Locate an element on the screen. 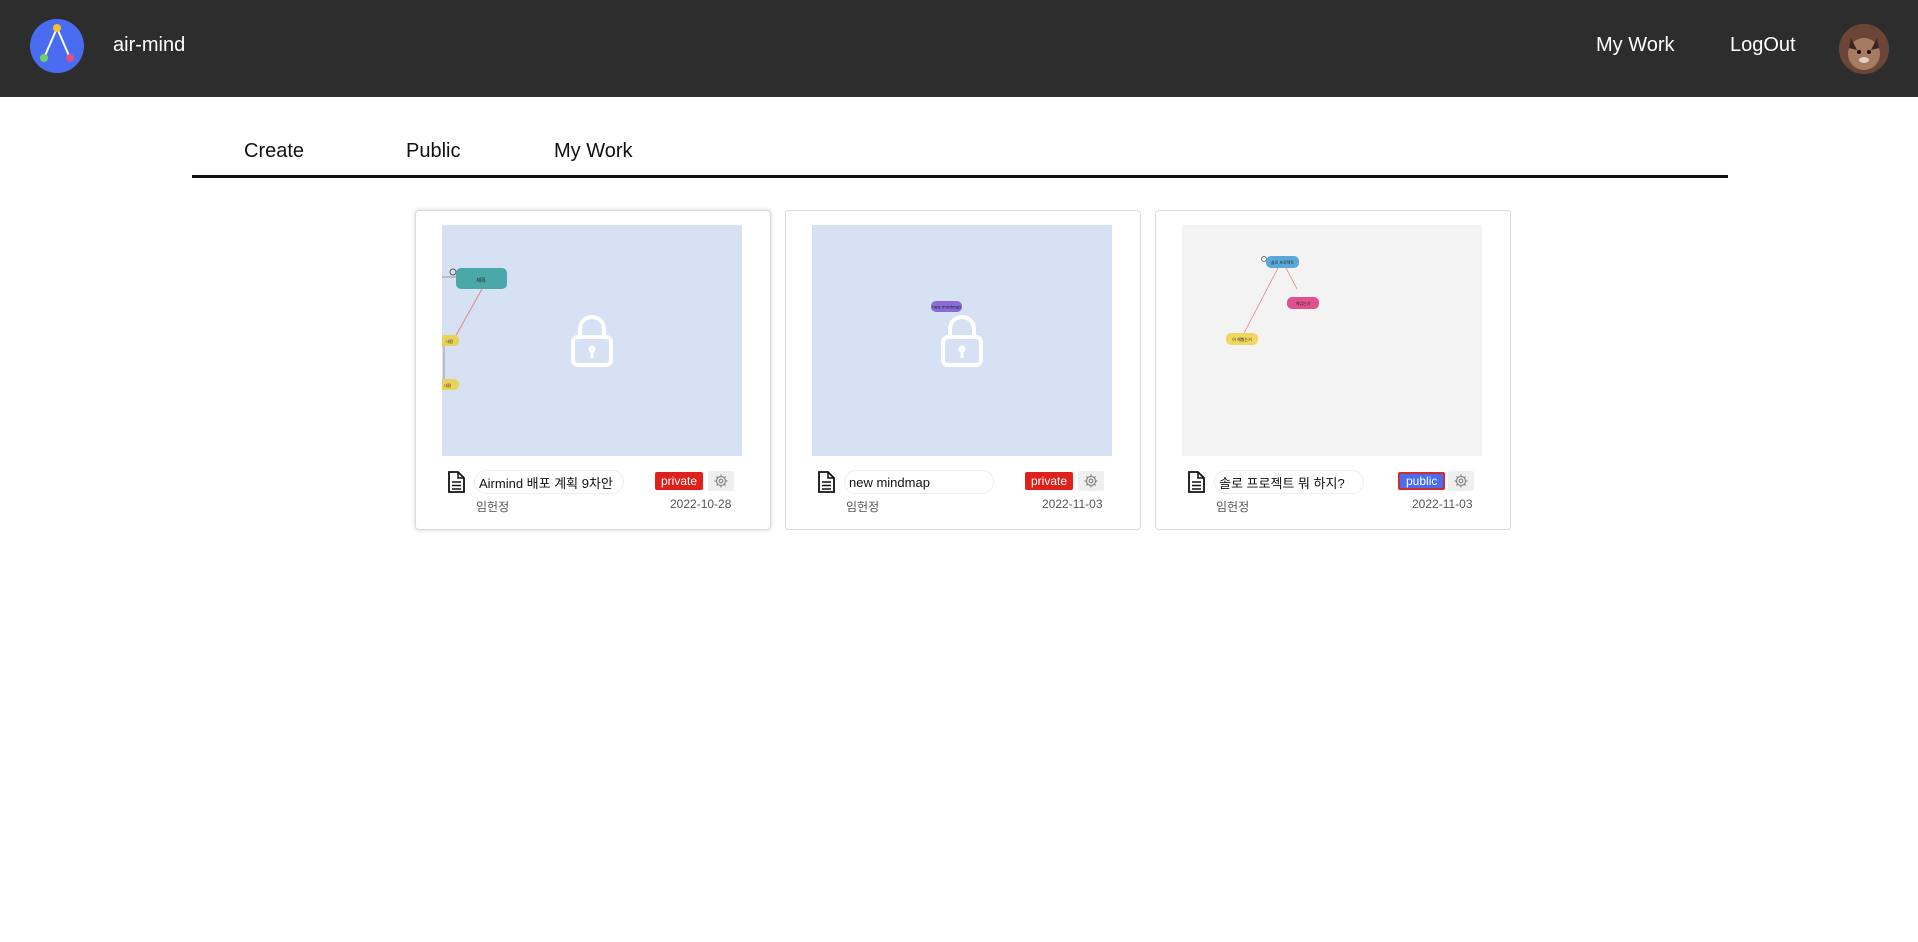 The height and width of the screenshot is (942, 1918). mindmap-card: new mindmap private 임헌정 2022-11-03 is located at coordinates (963, 370).